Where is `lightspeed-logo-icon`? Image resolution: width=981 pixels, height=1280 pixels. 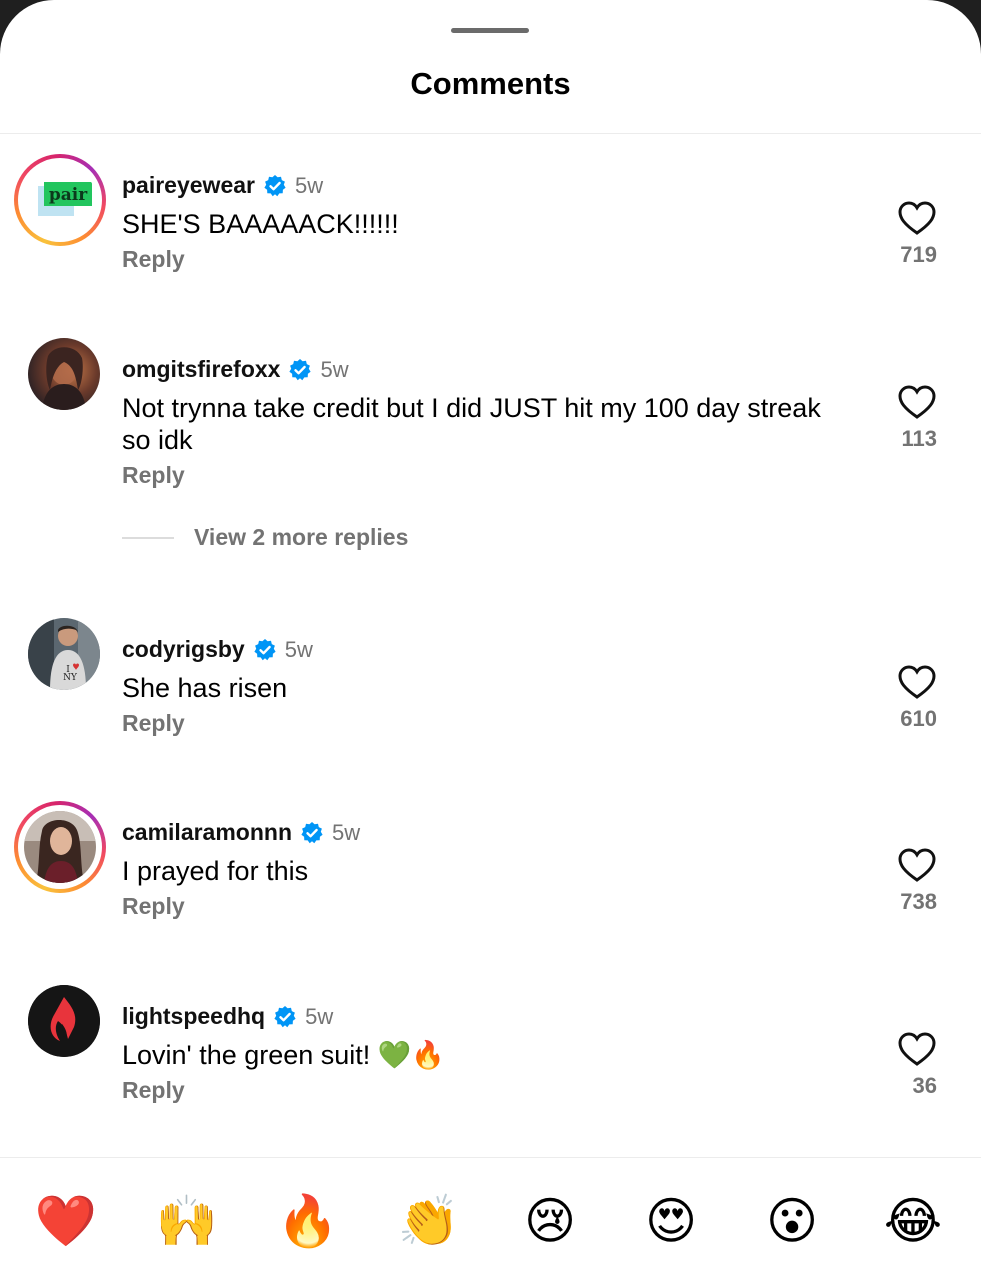 lightspeed-logo-icon is located at coordinates (64, 1021).